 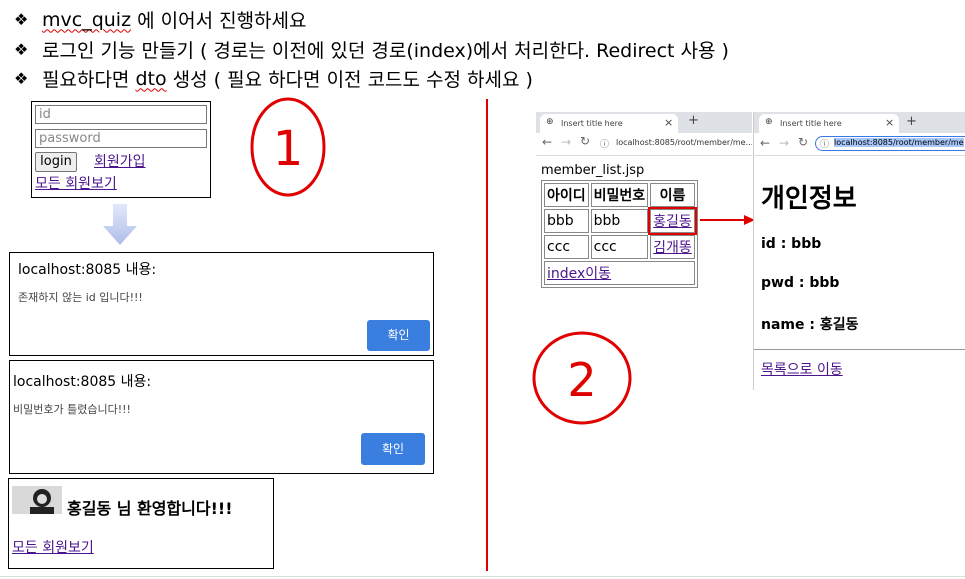 I want to click on login-form: id password login 회원가입 모든 회원보기, so click(x=121, y=149).